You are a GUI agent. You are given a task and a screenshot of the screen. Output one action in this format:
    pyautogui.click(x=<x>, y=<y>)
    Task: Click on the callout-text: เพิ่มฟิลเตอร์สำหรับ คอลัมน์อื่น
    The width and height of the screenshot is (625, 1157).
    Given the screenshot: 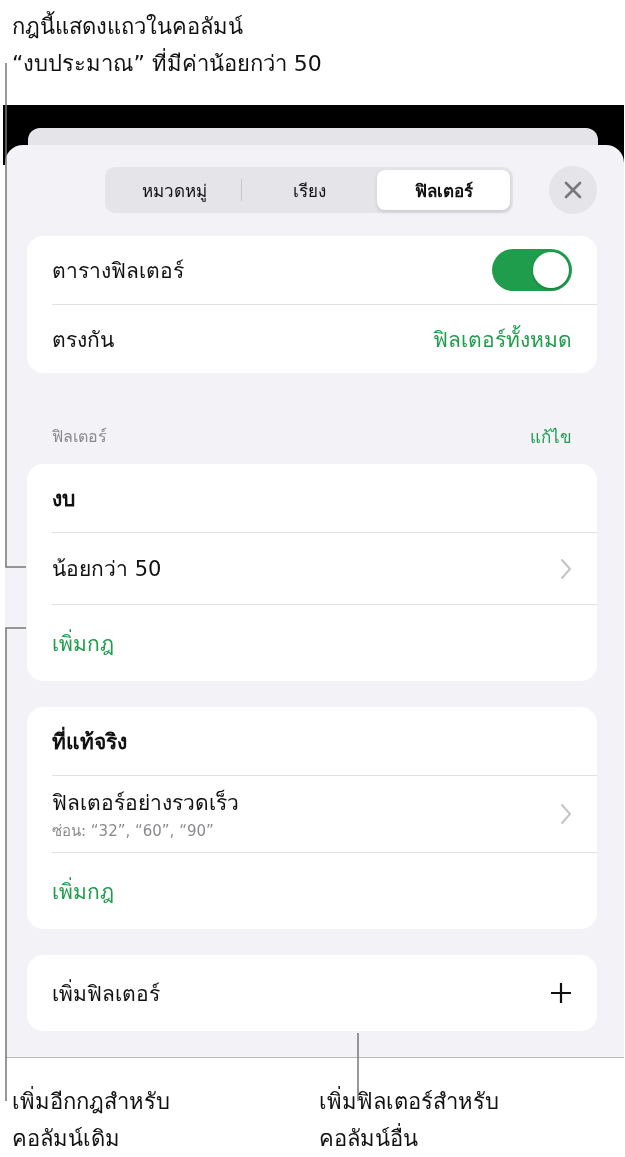 What is the action you would take?
    pyautogui.click(x=471, y=1120)
    